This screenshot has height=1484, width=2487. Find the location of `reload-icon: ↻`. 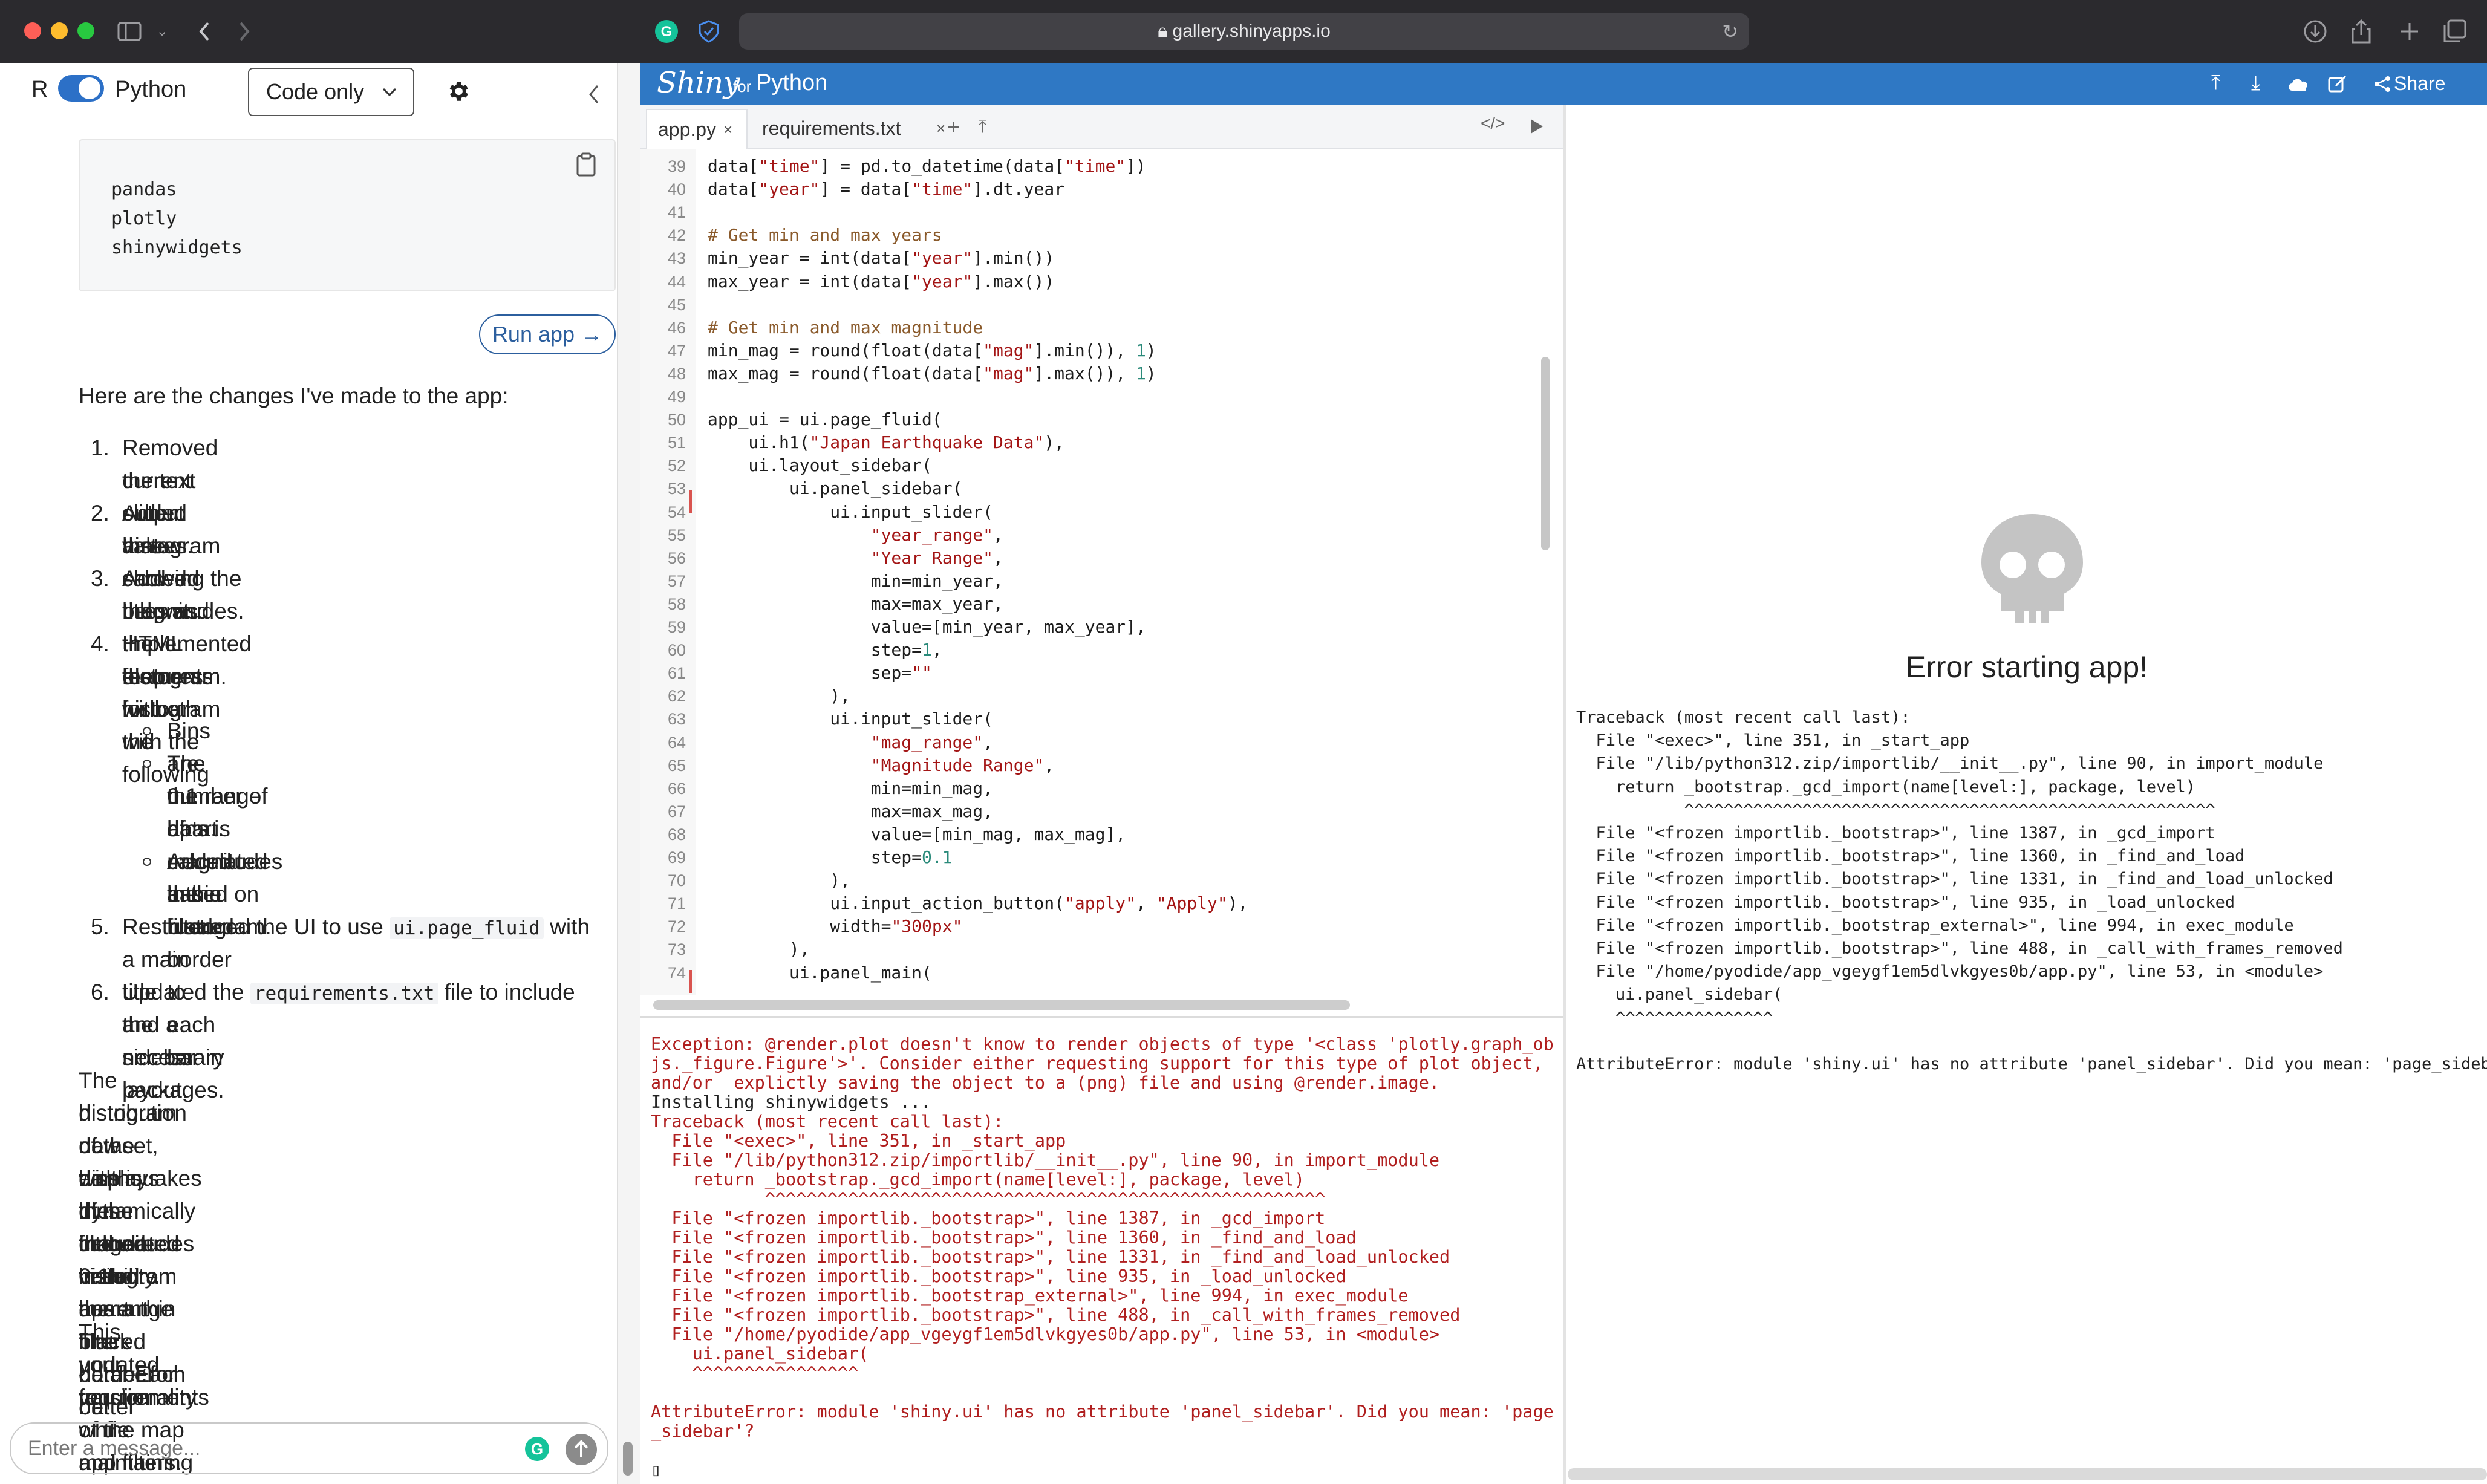

reload-icon: ↻ is located at coordinates (1730, 31).